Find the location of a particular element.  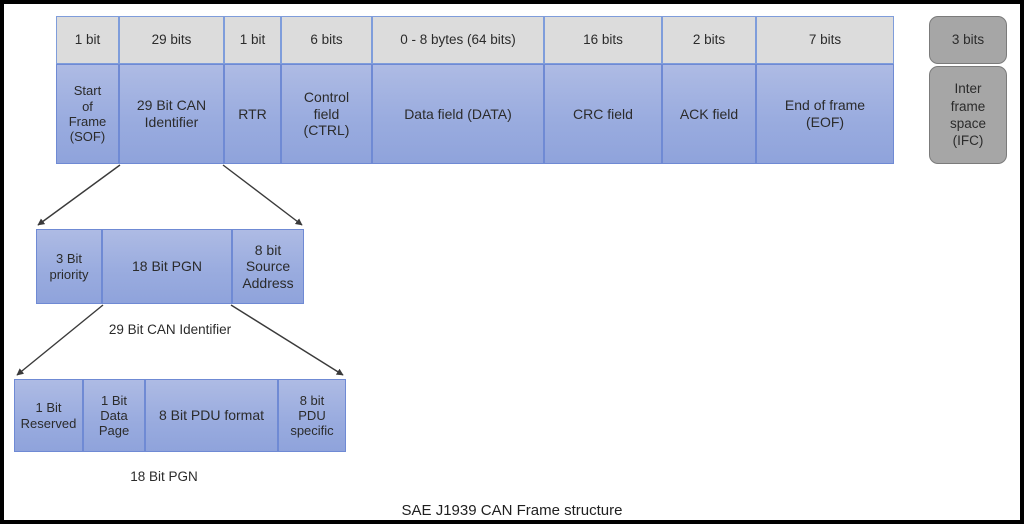

frame-field-ack: ACK field is located at coordinates (709, 114).